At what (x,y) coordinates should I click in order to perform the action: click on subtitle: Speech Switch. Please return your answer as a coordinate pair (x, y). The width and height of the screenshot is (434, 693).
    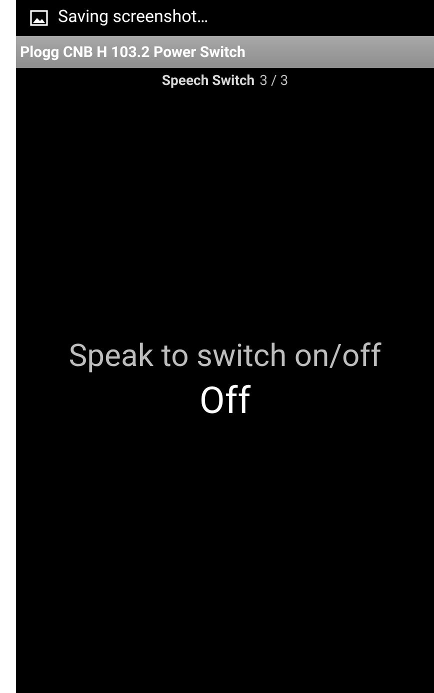
    Looking at the image, I should click on (208, 81).